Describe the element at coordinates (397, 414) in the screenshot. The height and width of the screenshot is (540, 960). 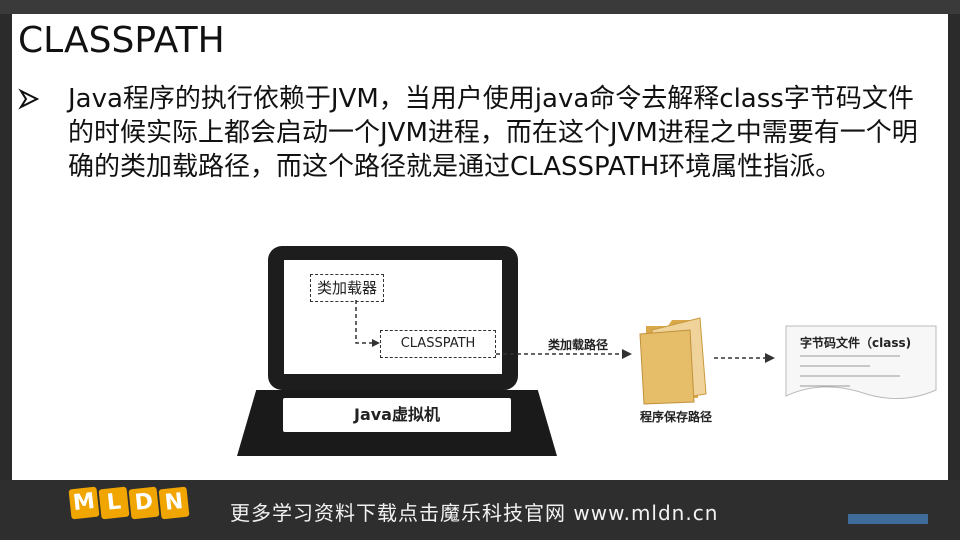
I see `jvm-label: Java虚拟机` at that location.